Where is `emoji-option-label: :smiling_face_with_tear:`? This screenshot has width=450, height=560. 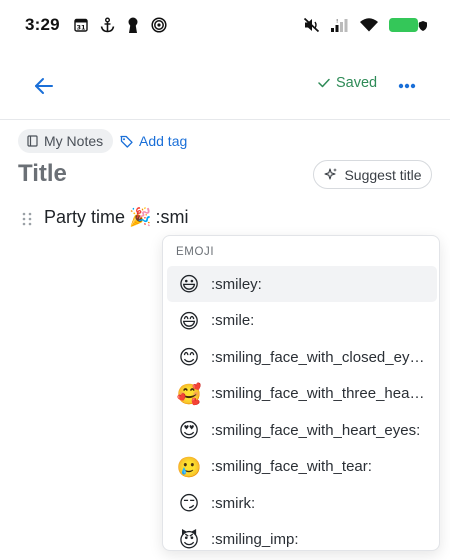 emoji-option-label: :smiling_face_with_tear: is located at coordinates (291, 466).